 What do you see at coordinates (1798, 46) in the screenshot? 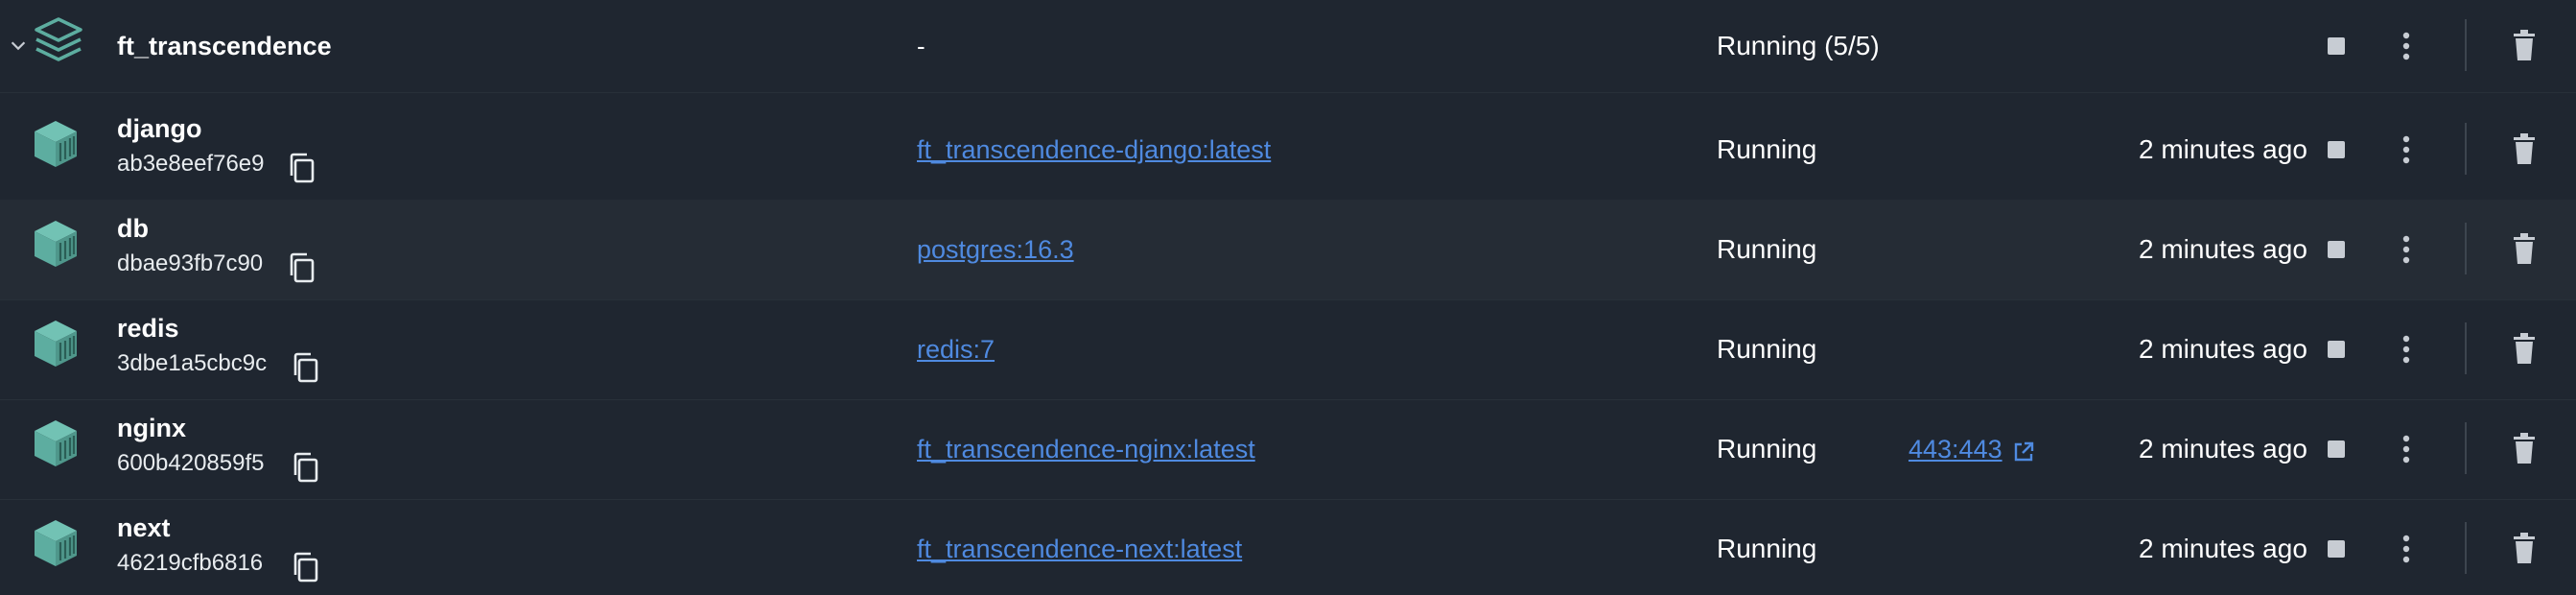
I see `group-status: Running (5/5)` at bounding box center [1798, 46].